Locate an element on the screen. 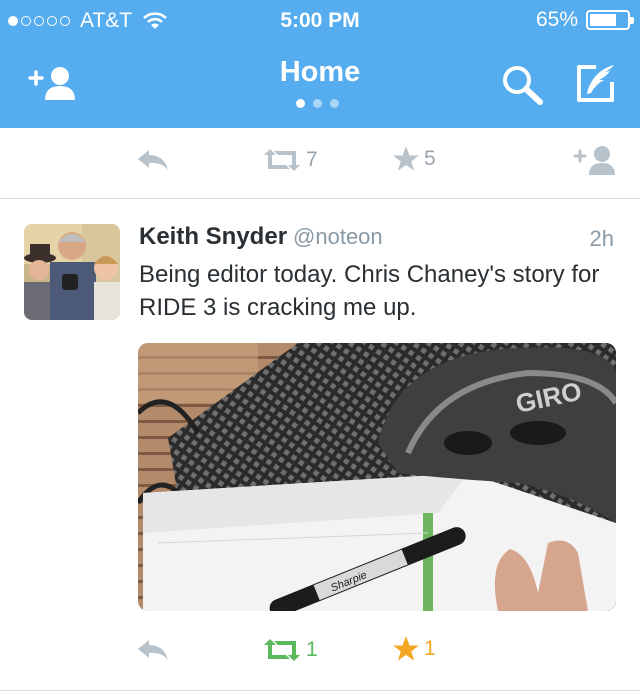 The image size is (640, 695). tweet-timestamp: 2h is located at coordinates (601, 238).